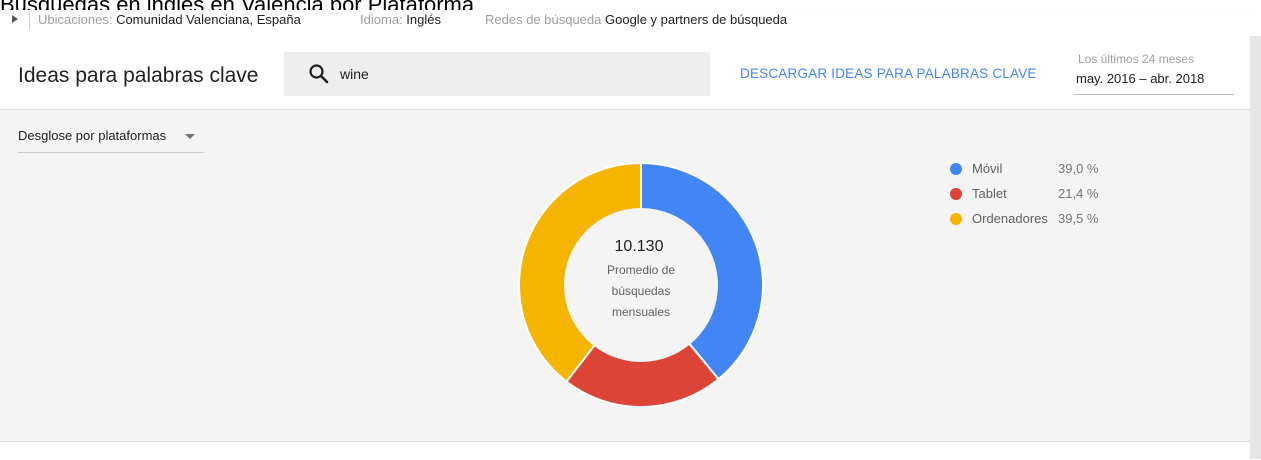  I want to click on legend-value: 39,0 %, so click(1078, 168).